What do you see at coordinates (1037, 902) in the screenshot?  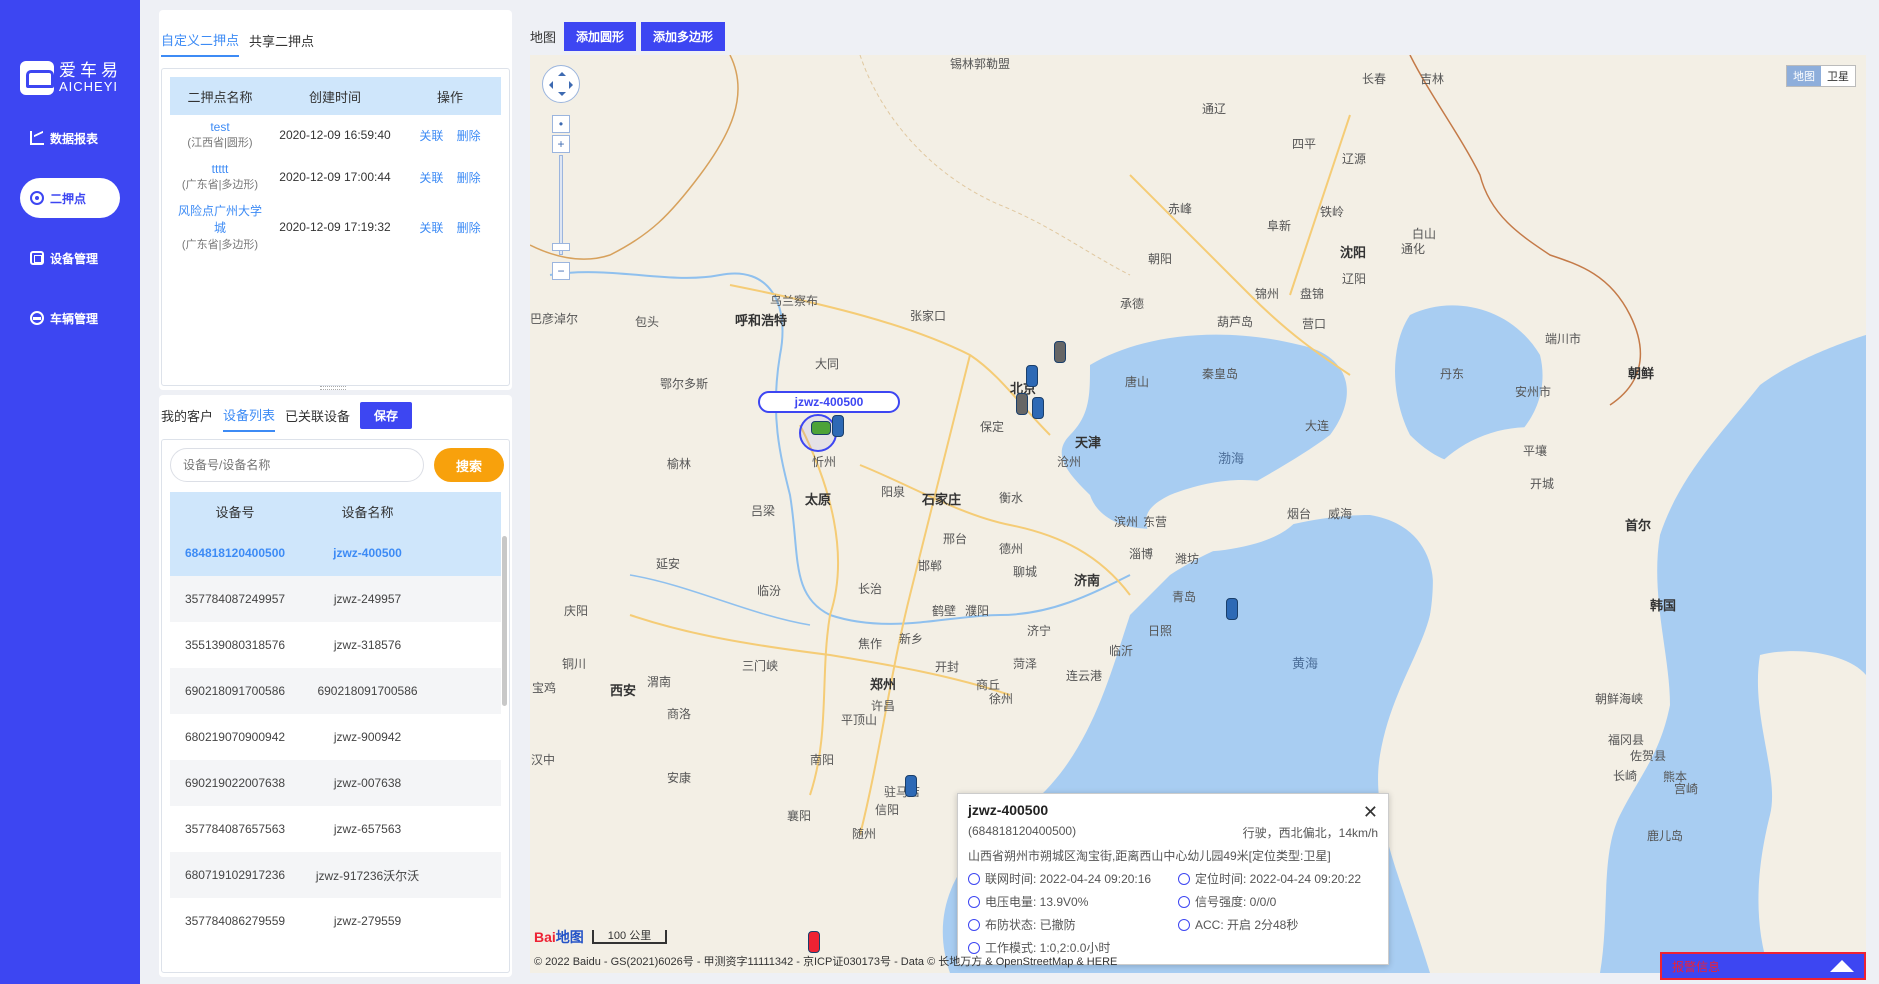 I see `info-voltage: 电压电量: 13.9V0%` at bounding box center [1037, 902].